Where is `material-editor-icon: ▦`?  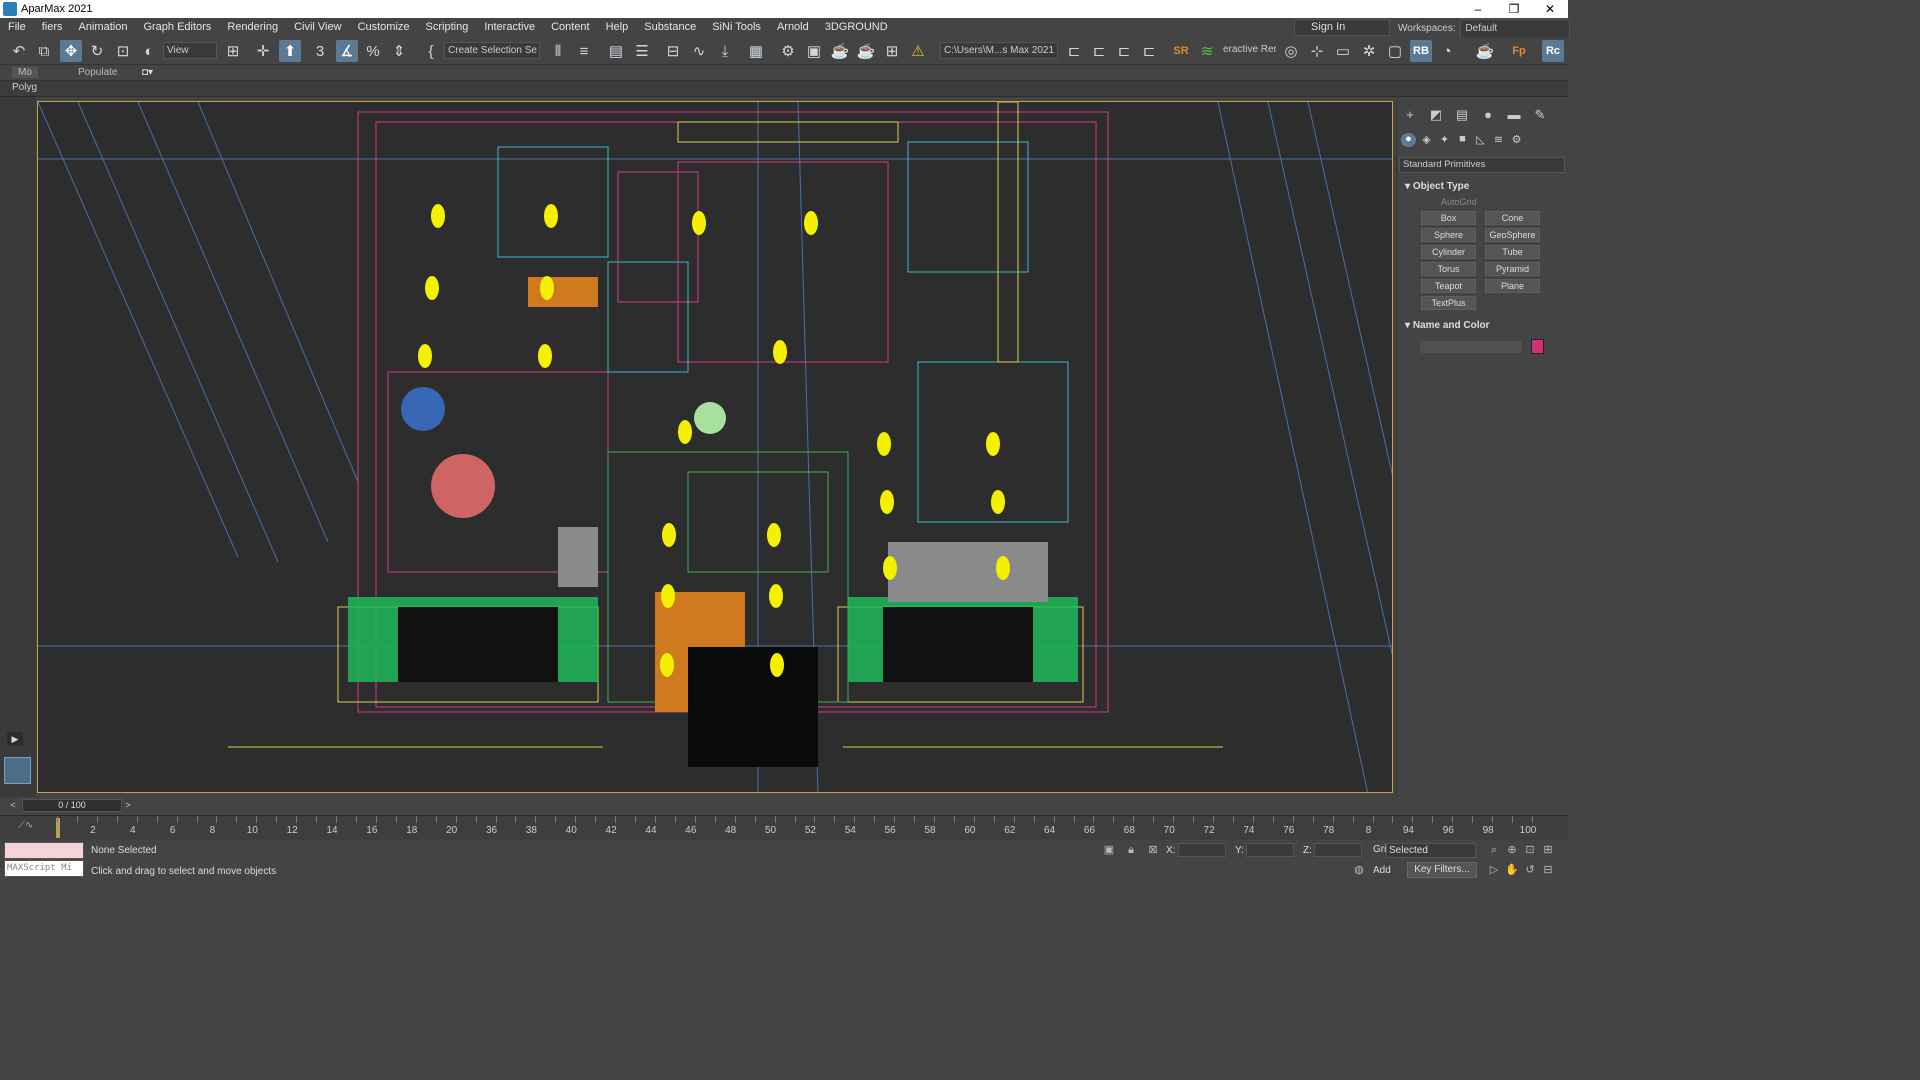 material-editor-icon: ▦ is located at coordinates (756, 51).